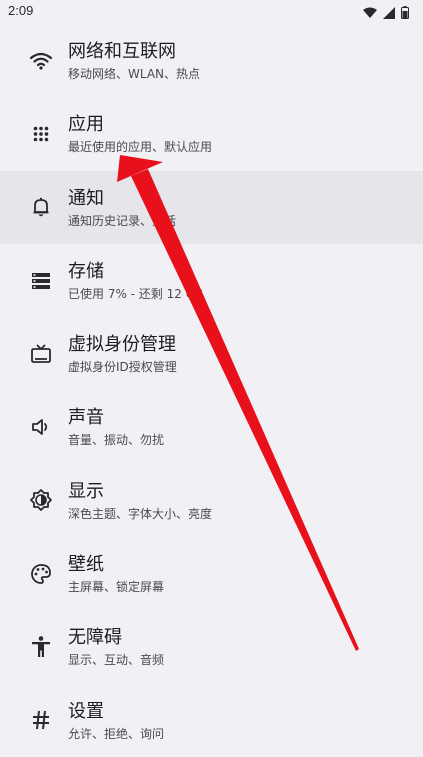 The image size is (423, 757). What do you see at coordinates (41, 720) in the screenshot?
I see `hash-icon` at bounding box center [41, 720].